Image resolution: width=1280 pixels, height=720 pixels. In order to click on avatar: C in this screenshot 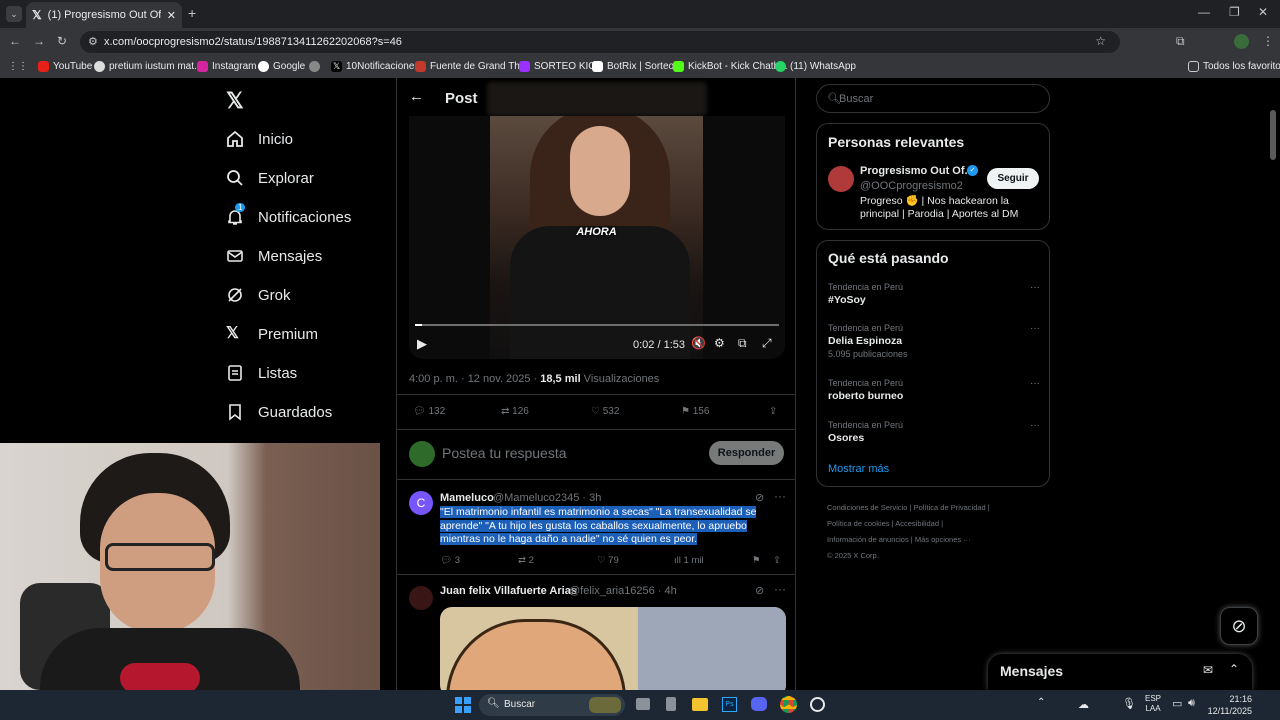, I will do `click(421, 503)`.